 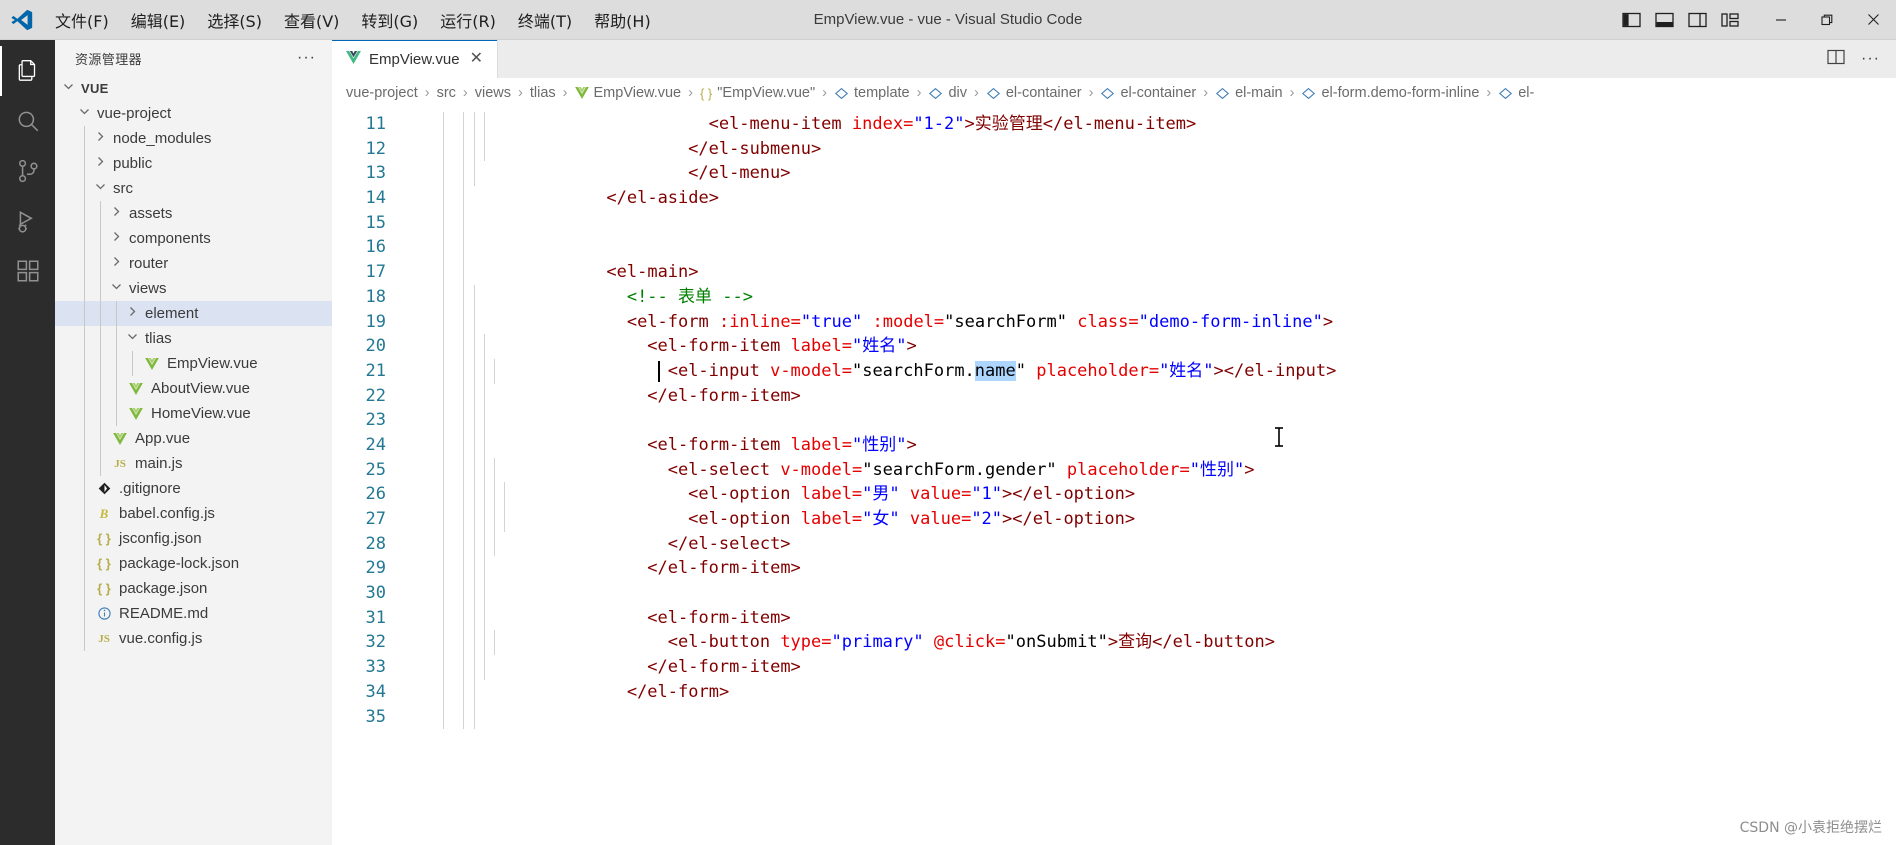 What do you see at coordinates (306, 58) in the screenshot?
I see `explorer-more-actions-icon: ···` at bounding box center [306, 58].